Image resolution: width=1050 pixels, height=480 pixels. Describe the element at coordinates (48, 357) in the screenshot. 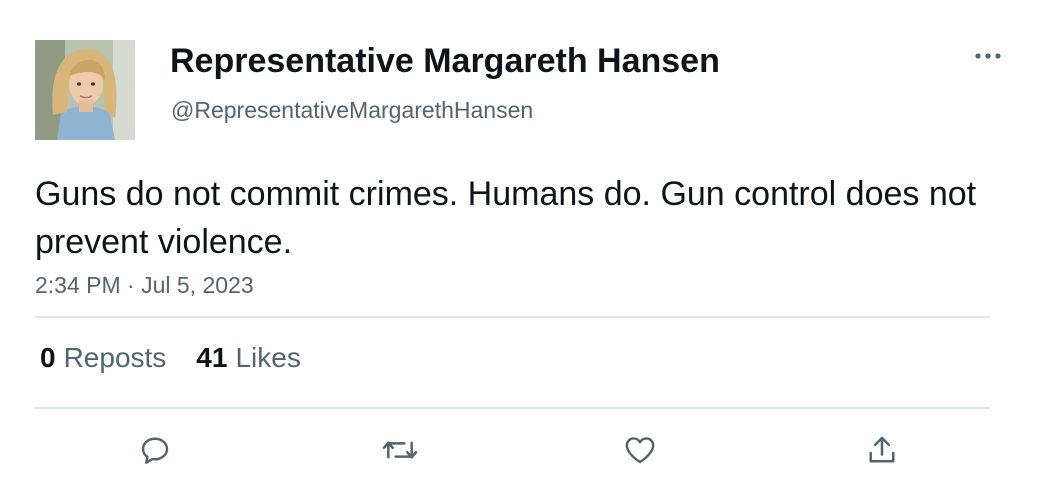

I see `reposts-count: 0` at that location.